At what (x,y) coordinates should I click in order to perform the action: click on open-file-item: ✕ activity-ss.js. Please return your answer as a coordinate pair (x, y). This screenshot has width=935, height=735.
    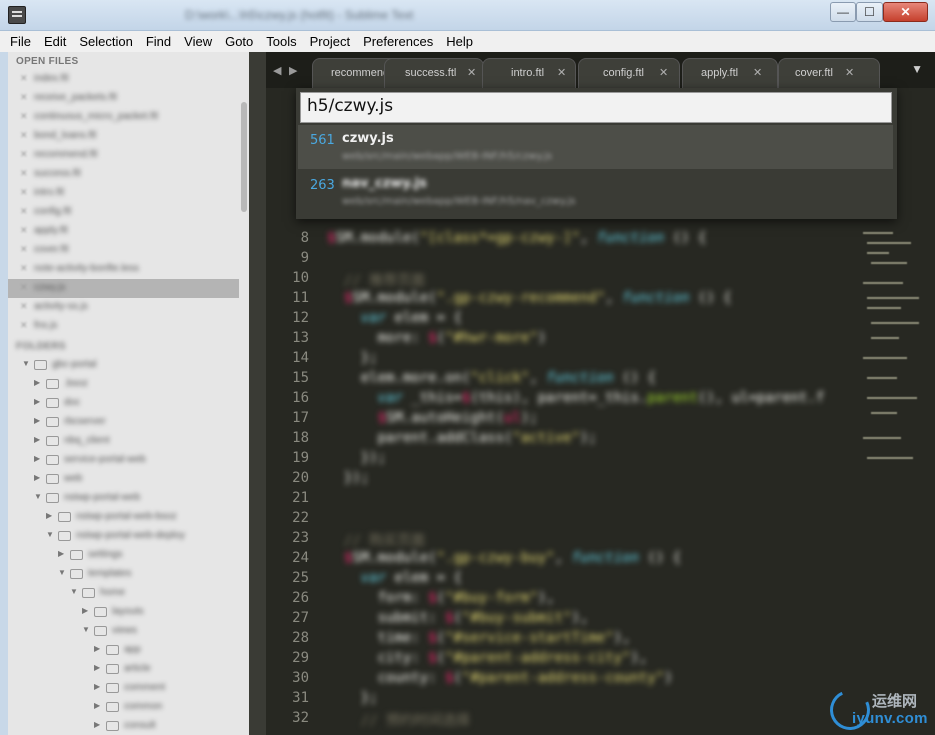
    Looking at the image, I should click on (123, 307).